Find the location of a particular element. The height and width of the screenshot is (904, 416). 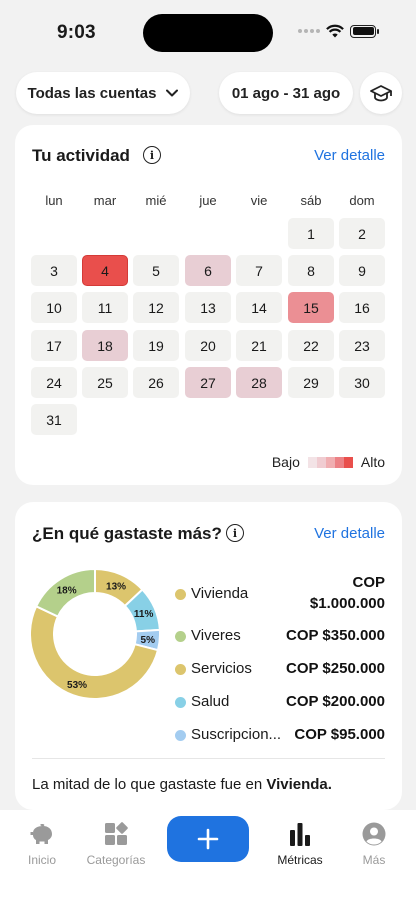

calendar-day: 16 is located at coordinates (362, 307).